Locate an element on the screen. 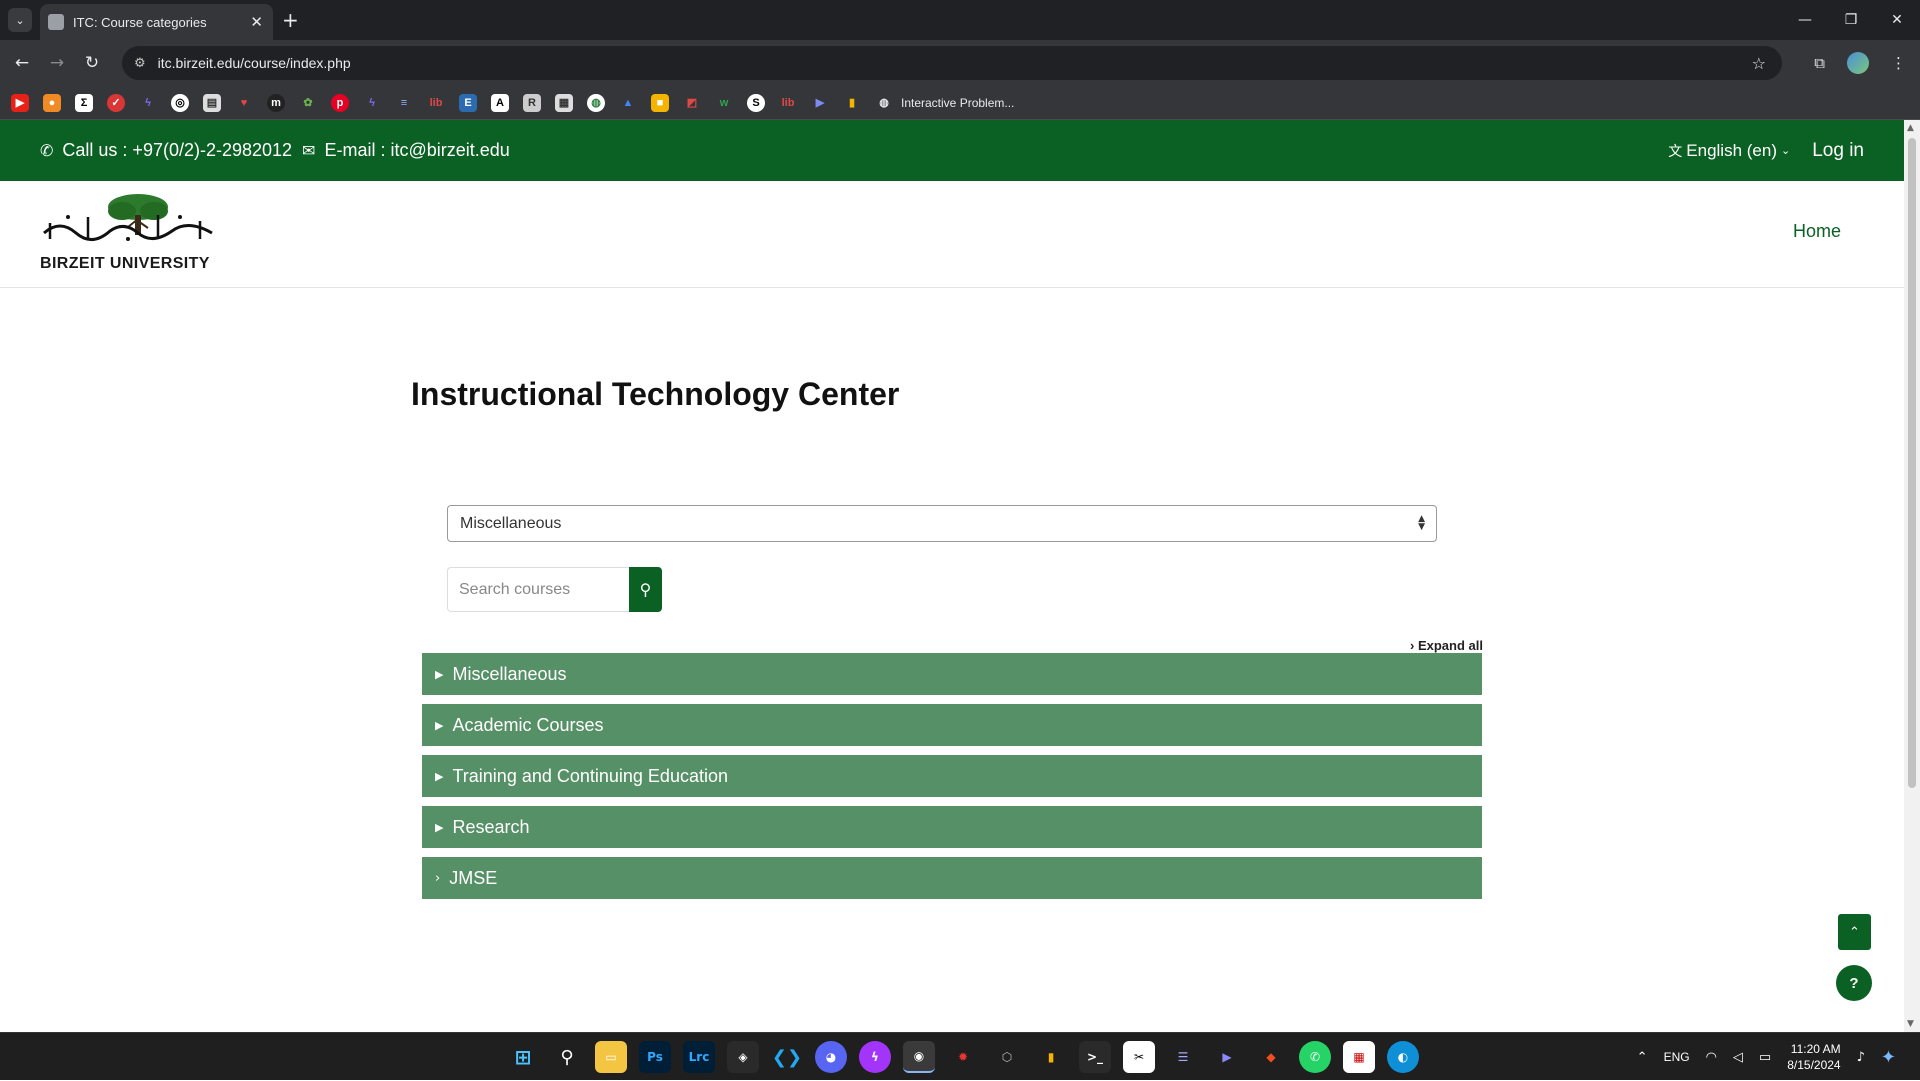  sigma-bookmark-icon: Σ is located at coordinates (84, 102).